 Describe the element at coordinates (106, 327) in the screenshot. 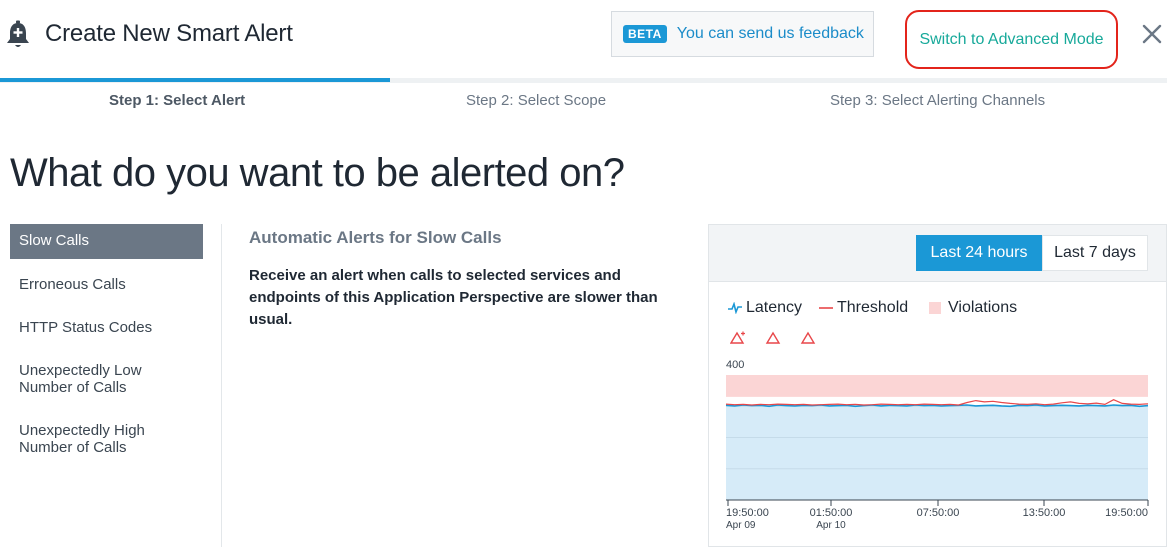

I see `sidebar-item-http-status-codes: HTTP Status Codes` at that location.